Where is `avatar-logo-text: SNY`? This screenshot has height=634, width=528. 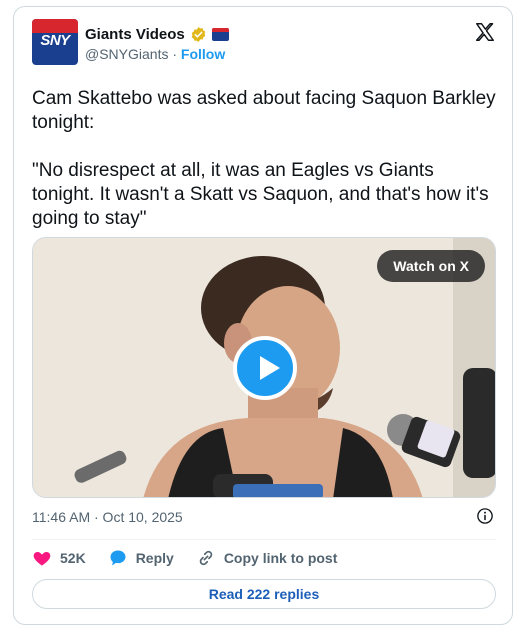
avatar-logo-text: SNY is located at coordinates (55, 40).